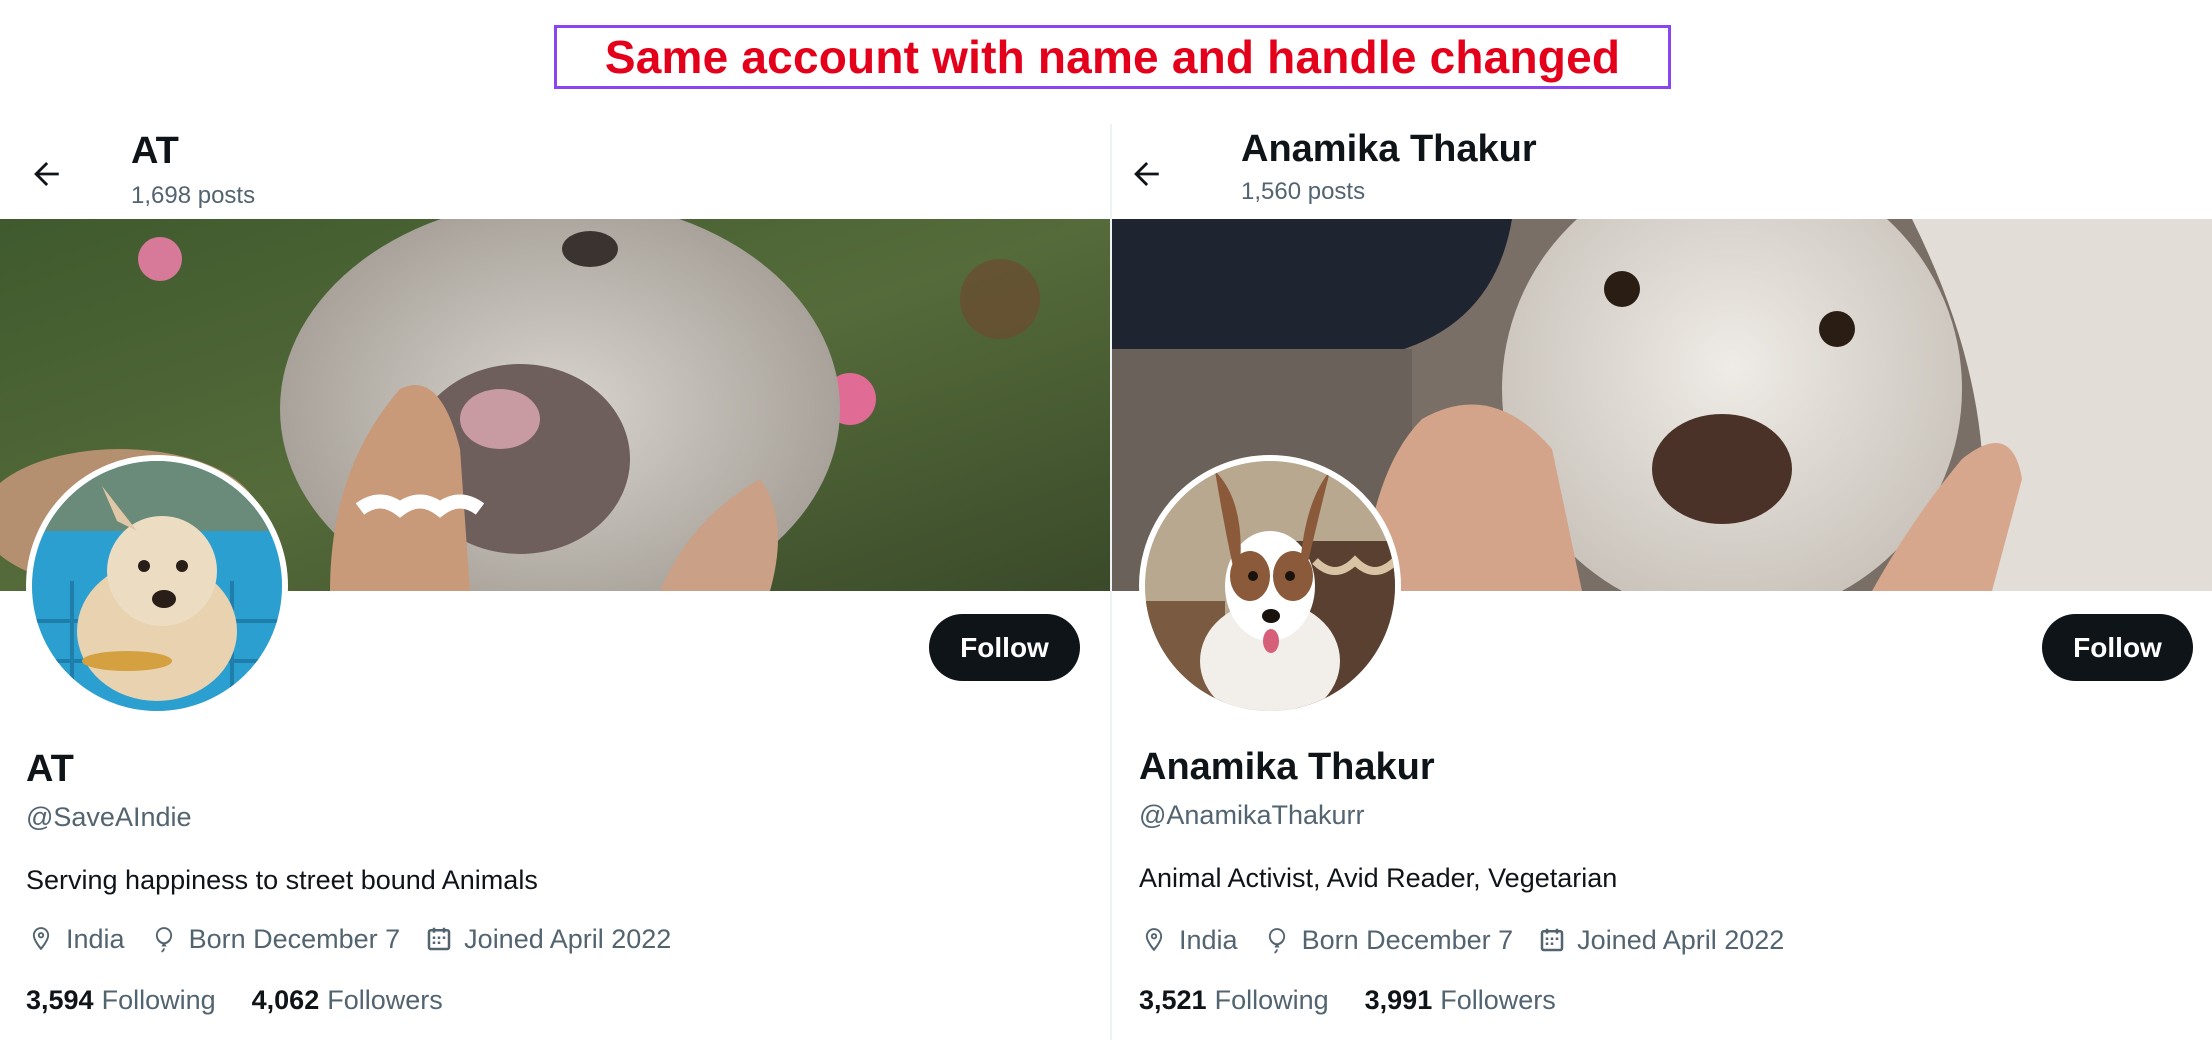 Image resolution: width=2212 pixels, height=1040 pixels. I want to click on following-count: 3,594, so click(60, 999).